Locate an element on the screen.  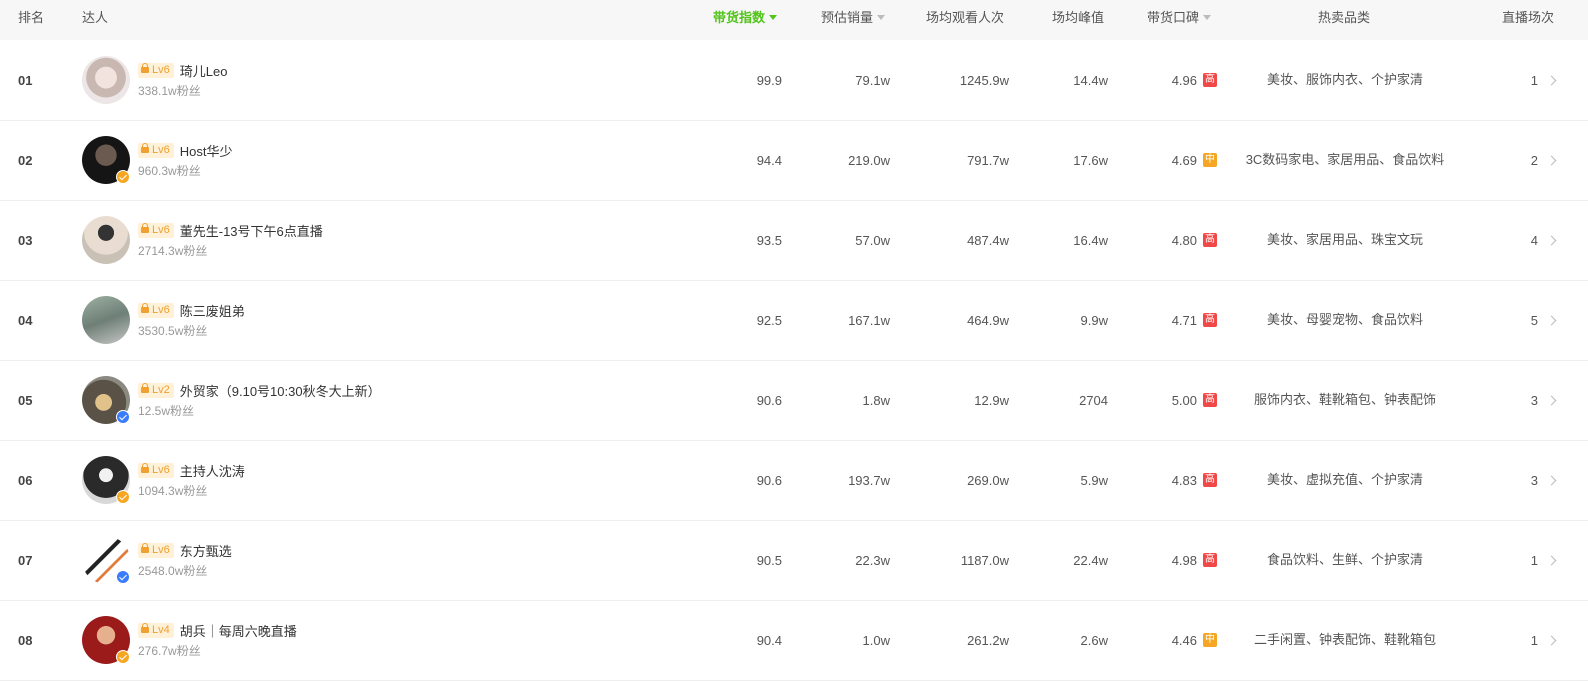
sales-index-value: 94.4 is located at coordinates (769, 160).